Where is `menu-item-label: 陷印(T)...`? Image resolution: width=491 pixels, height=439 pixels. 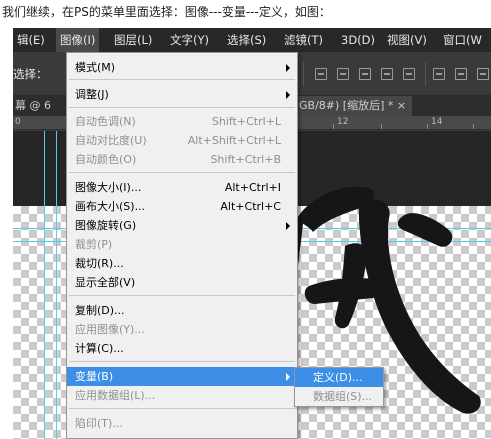 menu-item-label: 陷印(T)... is located at coordinates (99, 423).